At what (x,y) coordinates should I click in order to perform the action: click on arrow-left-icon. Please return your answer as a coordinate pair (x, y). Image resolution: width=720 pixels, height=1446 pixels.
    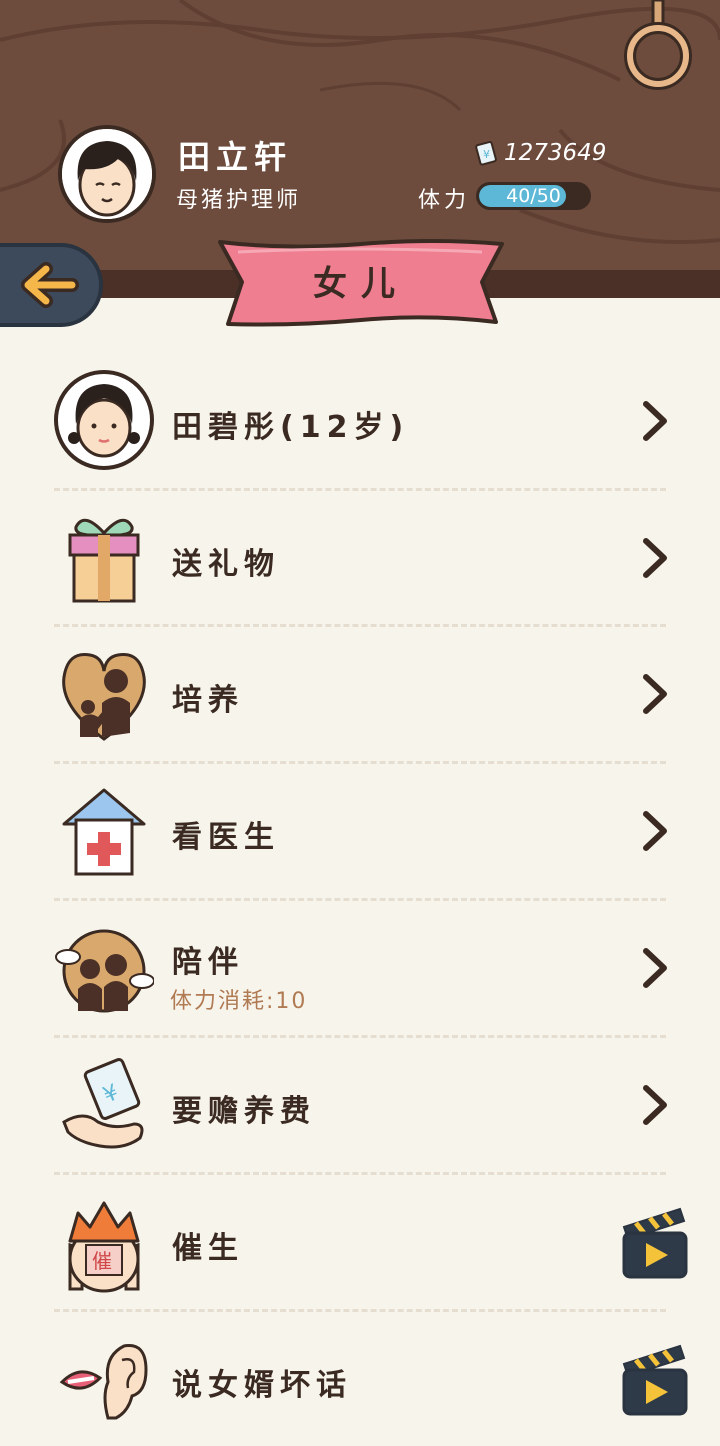
    Looking at the image, I should click on (50, 285).